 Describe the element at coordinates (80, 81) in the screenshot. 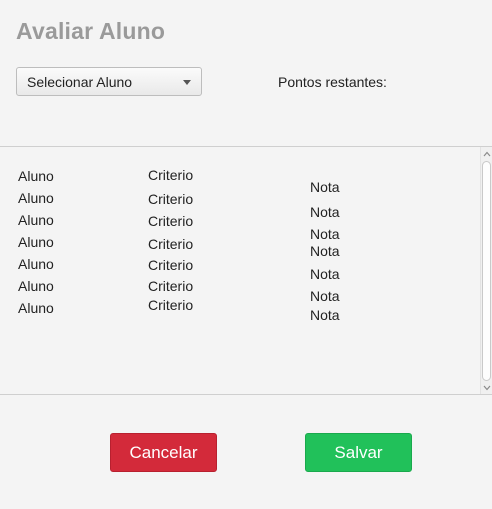

I see `select-aluno-value: Selecionar Aluno` at that location.